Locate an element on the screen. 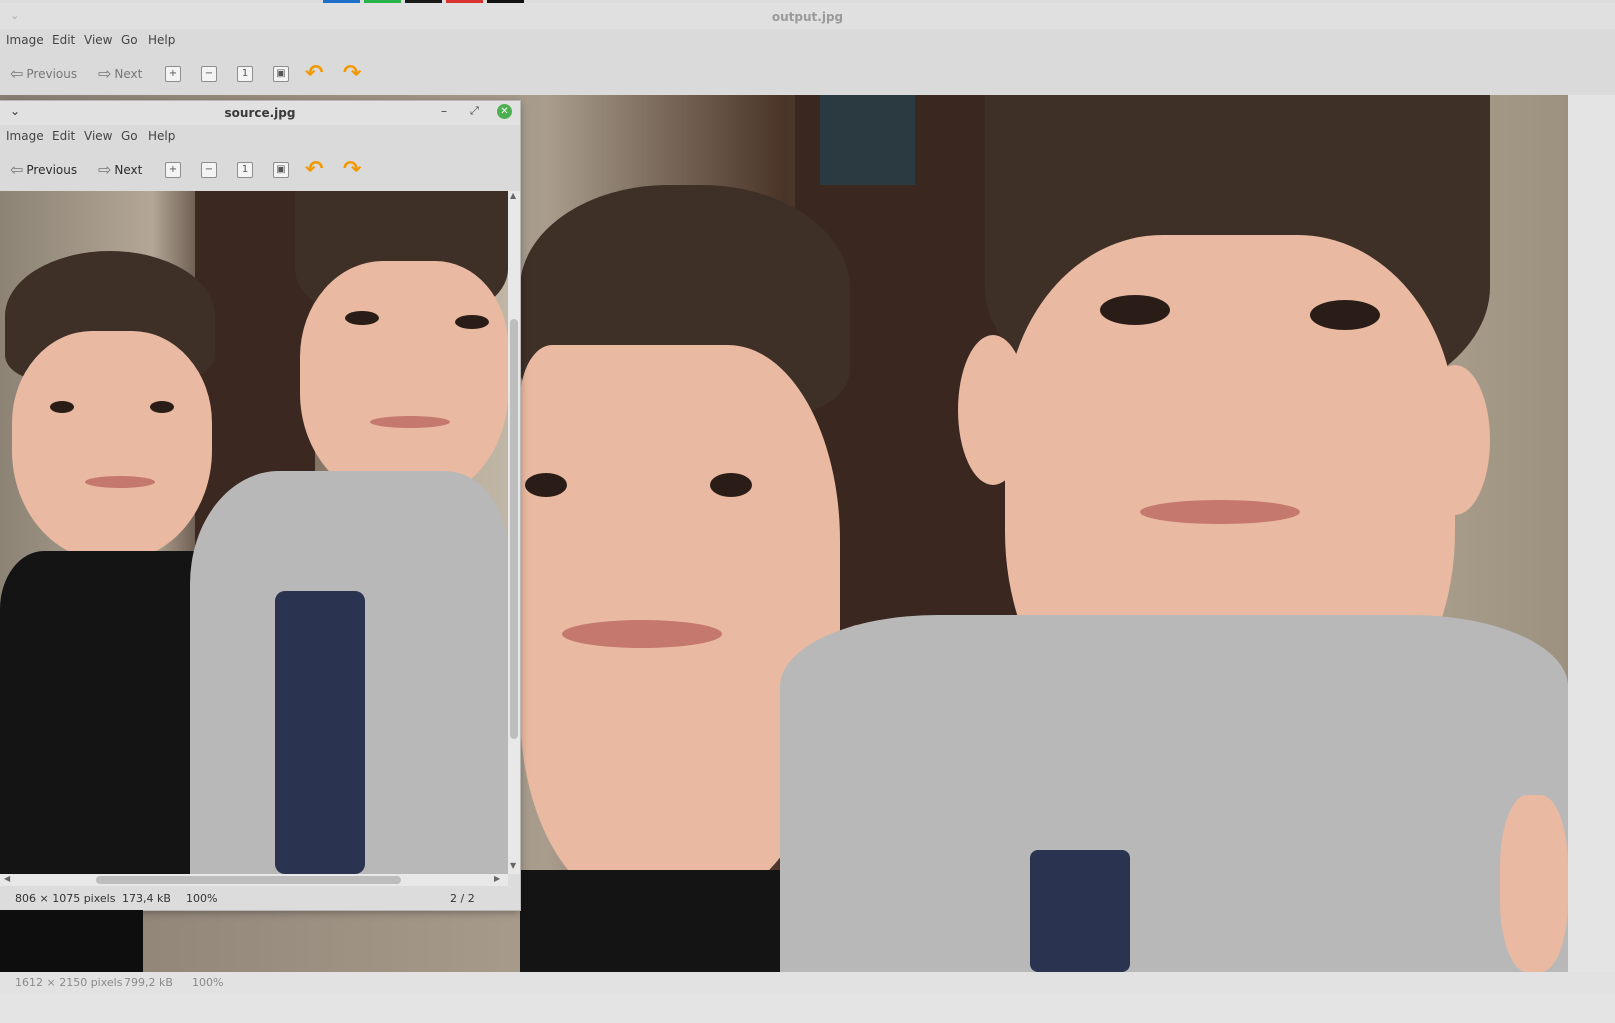 The width and height of the screenshot is (1615, 1023). right-boy-face is located at coordinates (404, 381).